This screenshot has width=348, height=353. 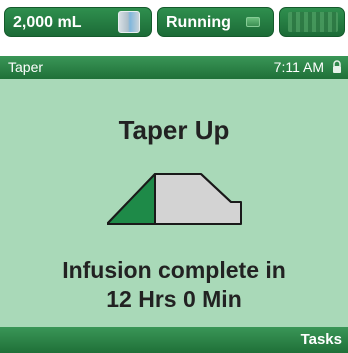 I want to click on fluid-bag-icon, so click(x=129, y=22).